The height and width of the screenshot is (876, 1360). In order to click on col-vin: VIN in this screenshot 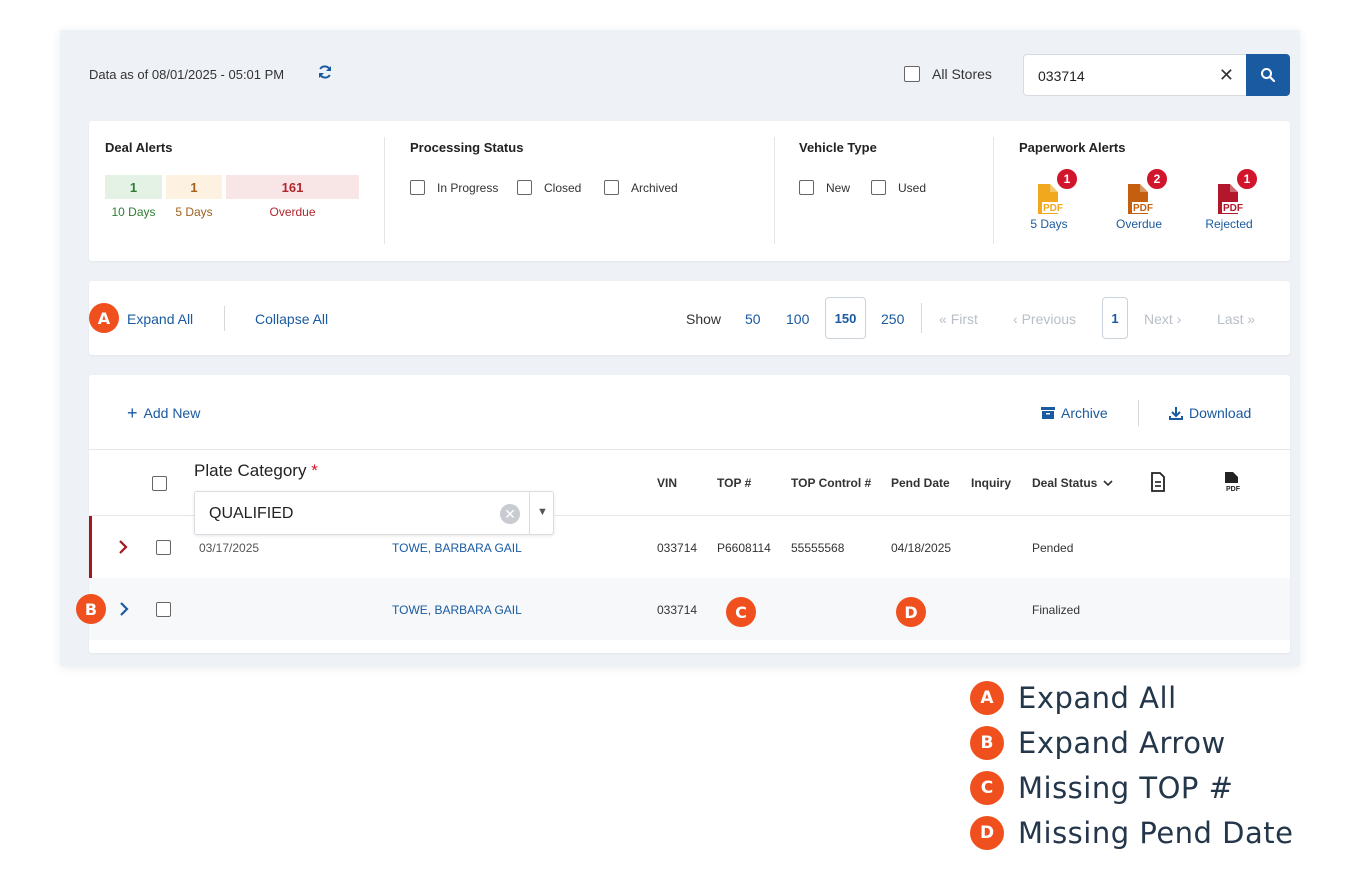, I will do `click(667, 483)`.